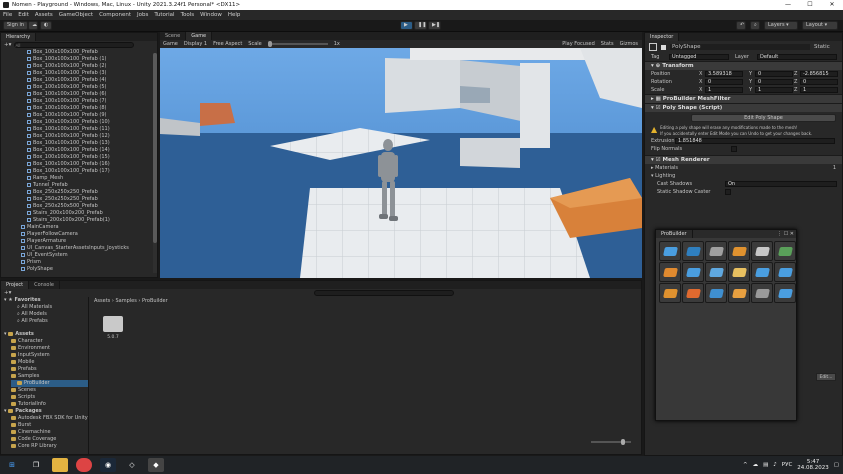 The image size is (843, 474). I want to click on icon-size-slider, so click(611, 442).